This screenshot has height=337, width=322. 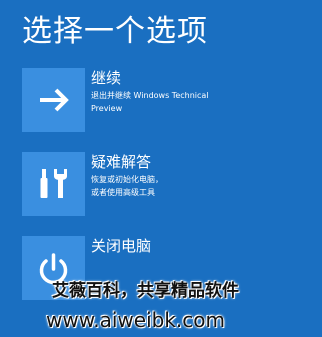 What do you see at coordinates (135, 320) in the screenshot?
I see `watermark-url: www.aiweibk.com` at bounding box center [135, 320].